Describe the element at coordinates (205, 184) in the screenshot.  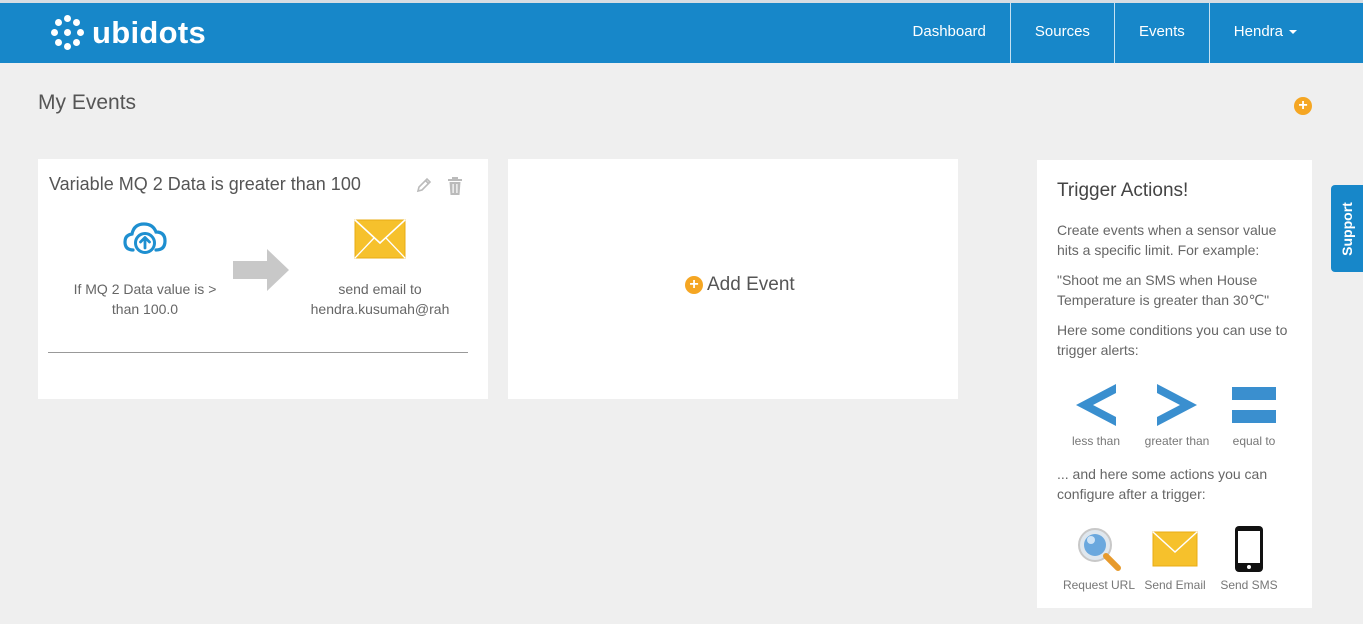
I see `event-title: Variable MQ 2 Data is greater than 100` at that location.